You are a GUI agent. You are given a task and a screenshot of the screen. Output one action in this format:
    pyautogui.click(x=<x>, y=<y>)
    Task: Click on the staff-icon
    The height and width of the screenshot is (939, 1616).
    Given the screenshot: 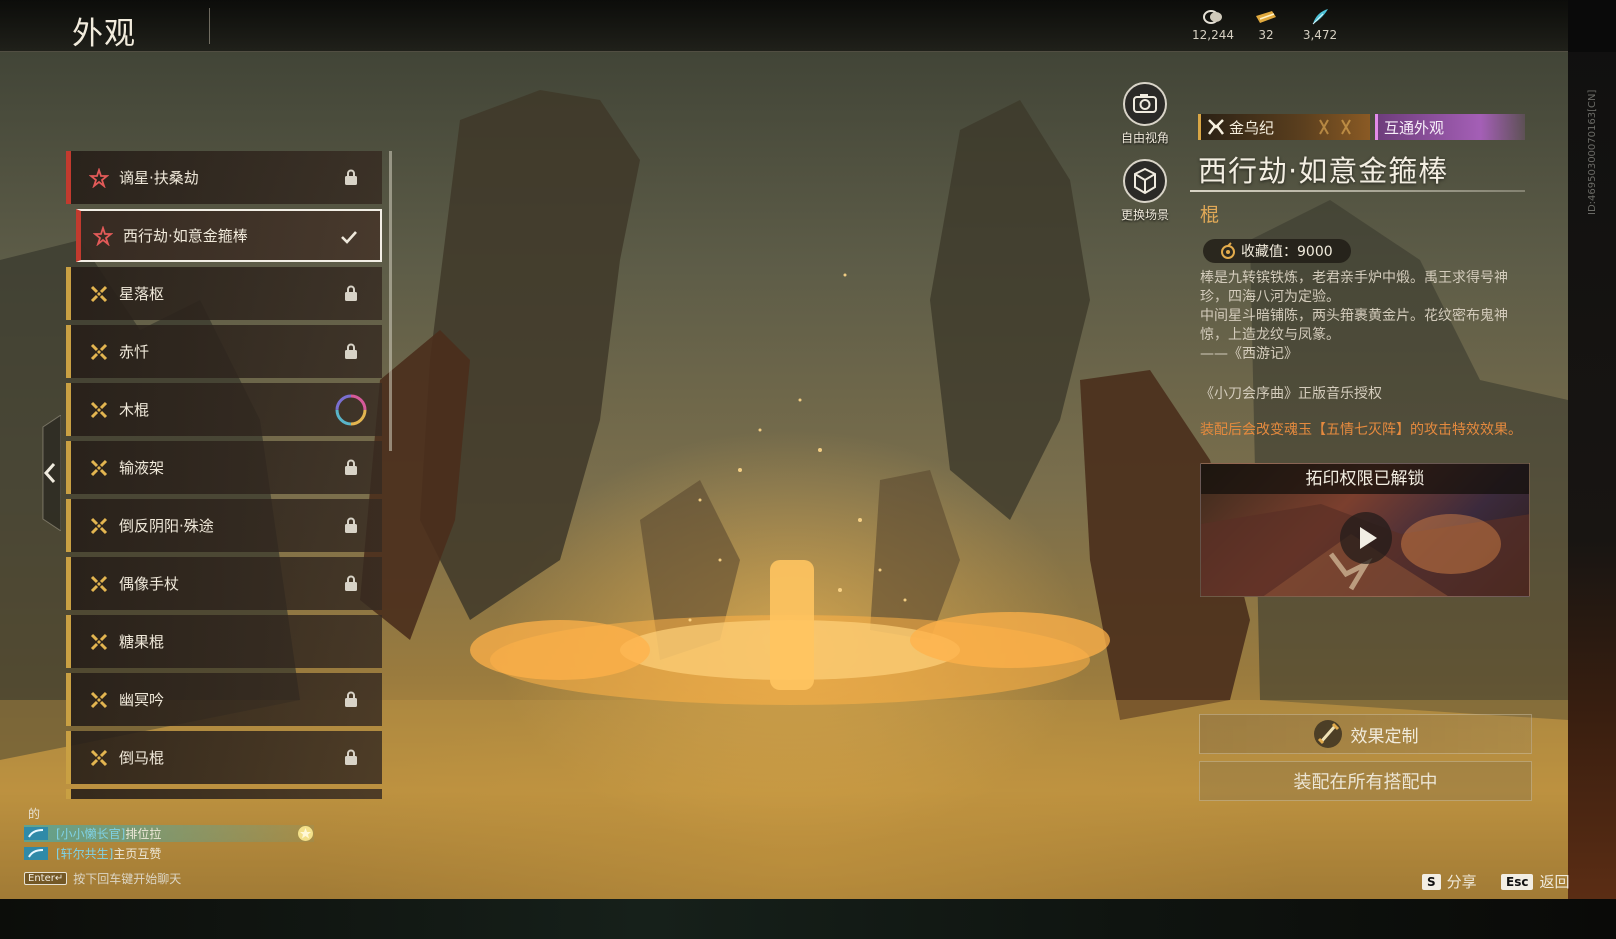 What is the action you would take?
    pyautogui.click(x=1327, y=734)
    